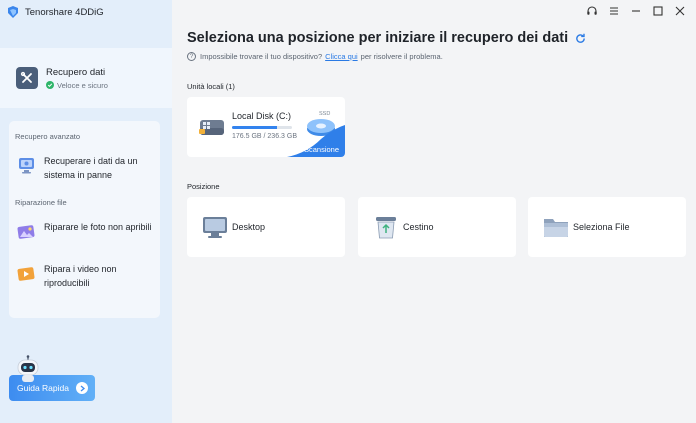 The height and width of the screenshot is (423, 696). Describe the element at coordinates (27, 78) in the screenshot. I see `tools-icon` at that location.